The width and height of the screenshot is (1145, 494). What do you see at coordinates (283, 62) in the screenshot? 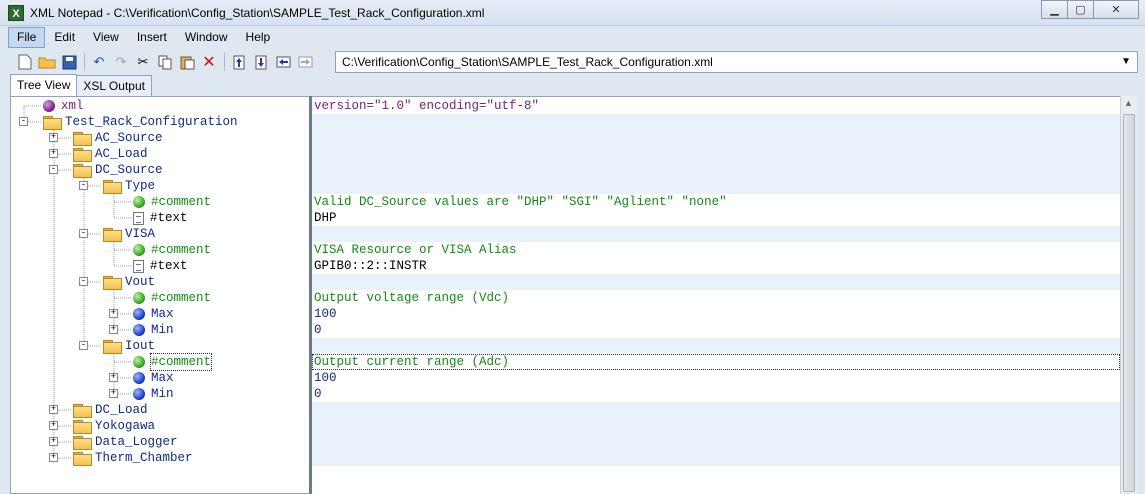
I see `nudge-left-icon` at bounding box center [283, 62].